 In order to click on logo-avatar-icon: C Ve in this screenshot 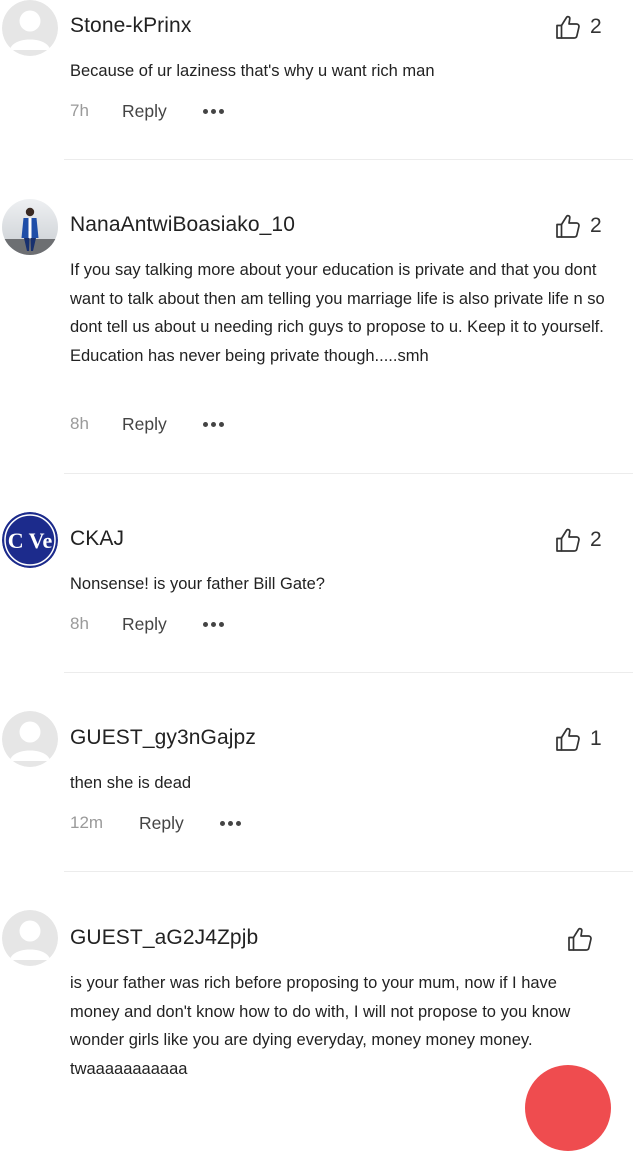, I will do `click(30, 540)`.